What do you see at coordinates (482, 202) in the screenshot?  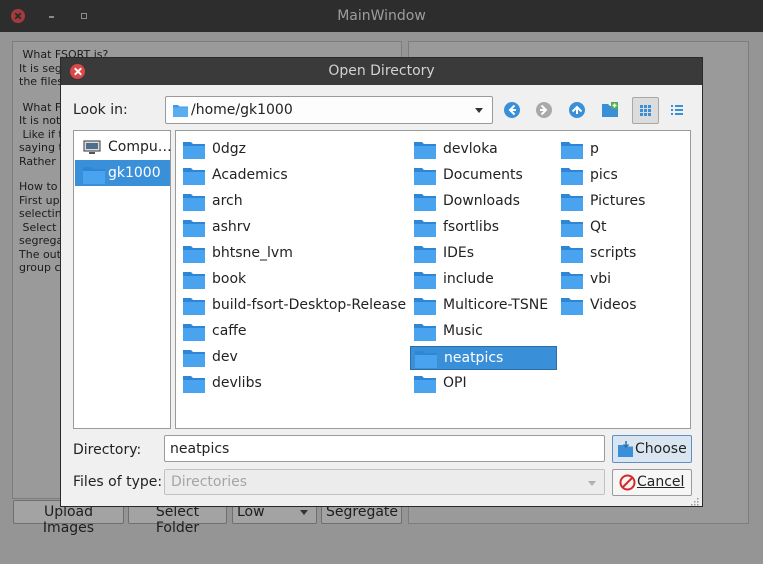 I see `folder-item: Downloads` at bounding box center [482, 202].